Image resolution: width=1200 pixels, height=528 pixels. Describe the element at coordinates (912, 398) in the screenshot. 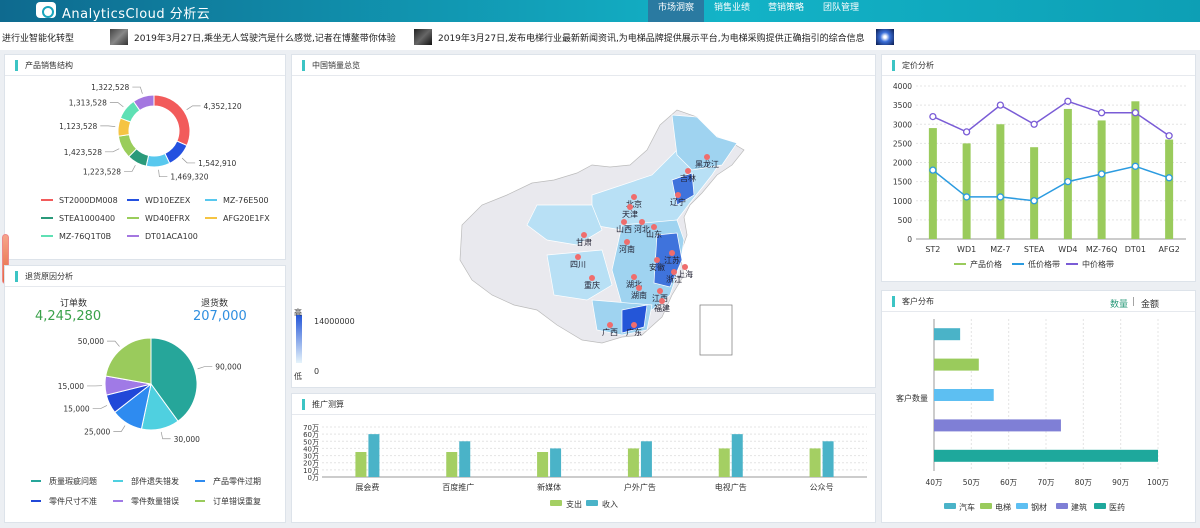

I see `y-axis-label: 客户数量` at that location.